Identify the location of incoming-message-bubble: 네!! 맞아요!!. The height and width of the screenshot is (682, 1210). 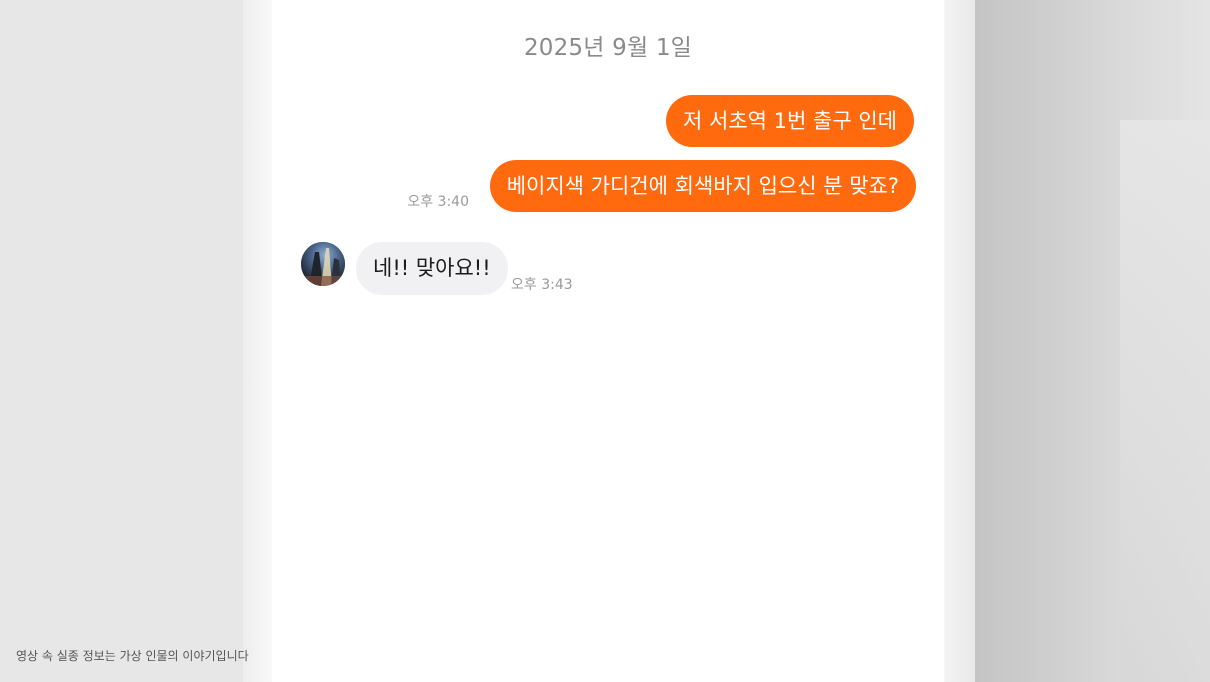
(432, 268).